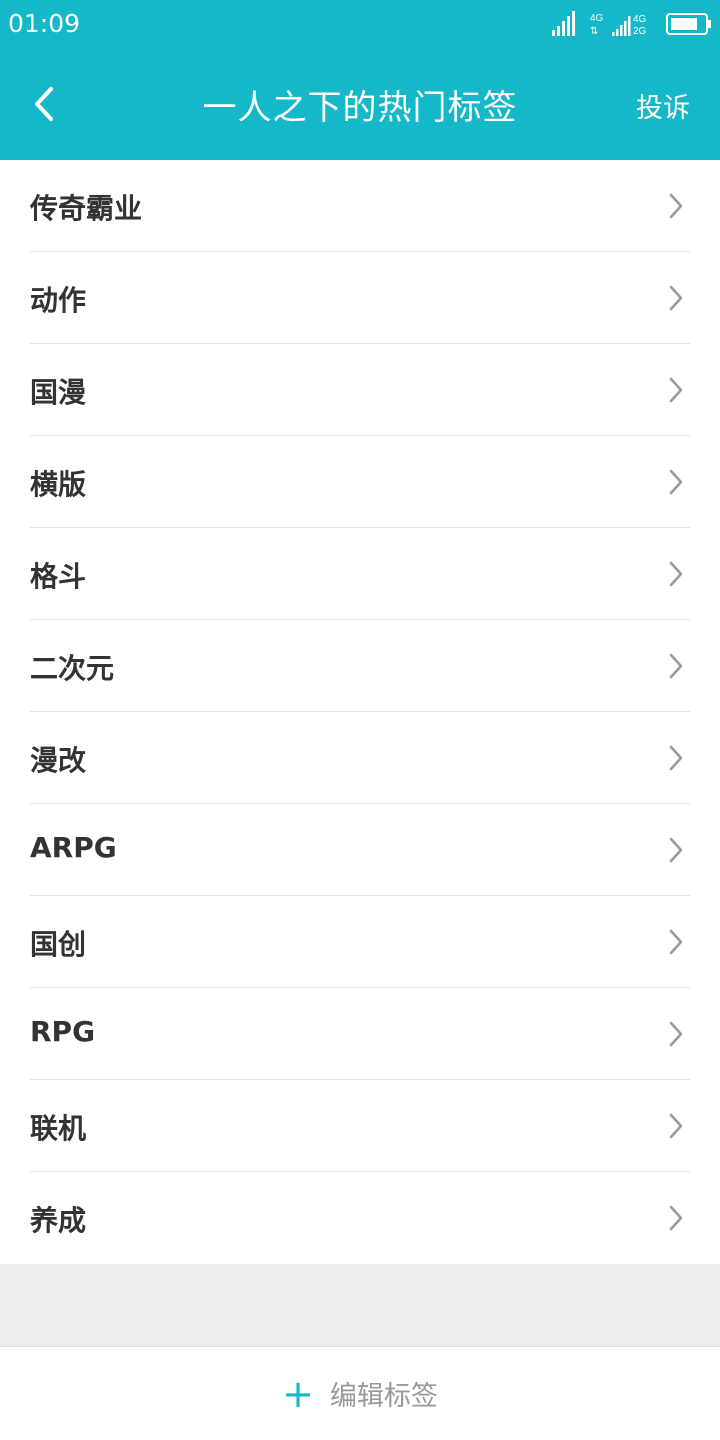 The height and width of the screenshot is (1440, 720). I want to click on chevron-left-icon, so click(44, 104).